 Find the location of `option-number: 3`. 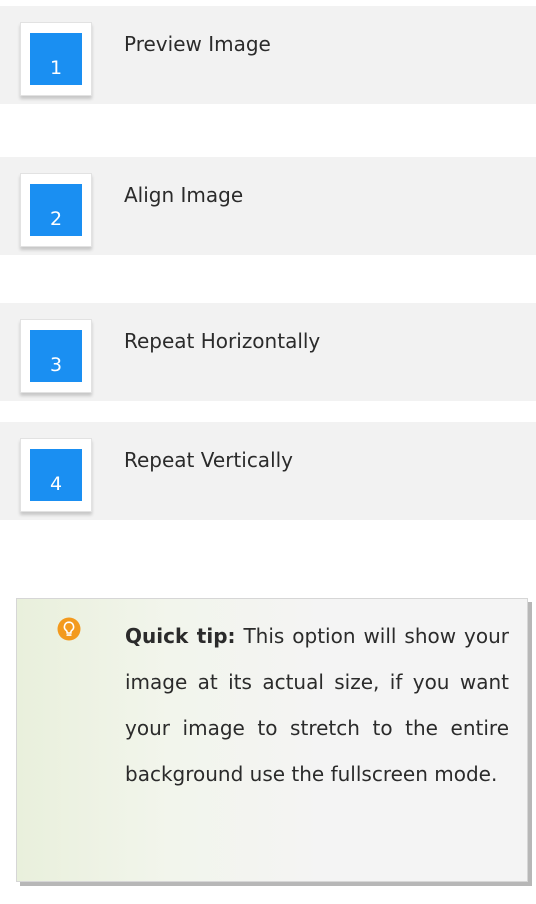

option-number: 3 is located at coordinates (56, 356).